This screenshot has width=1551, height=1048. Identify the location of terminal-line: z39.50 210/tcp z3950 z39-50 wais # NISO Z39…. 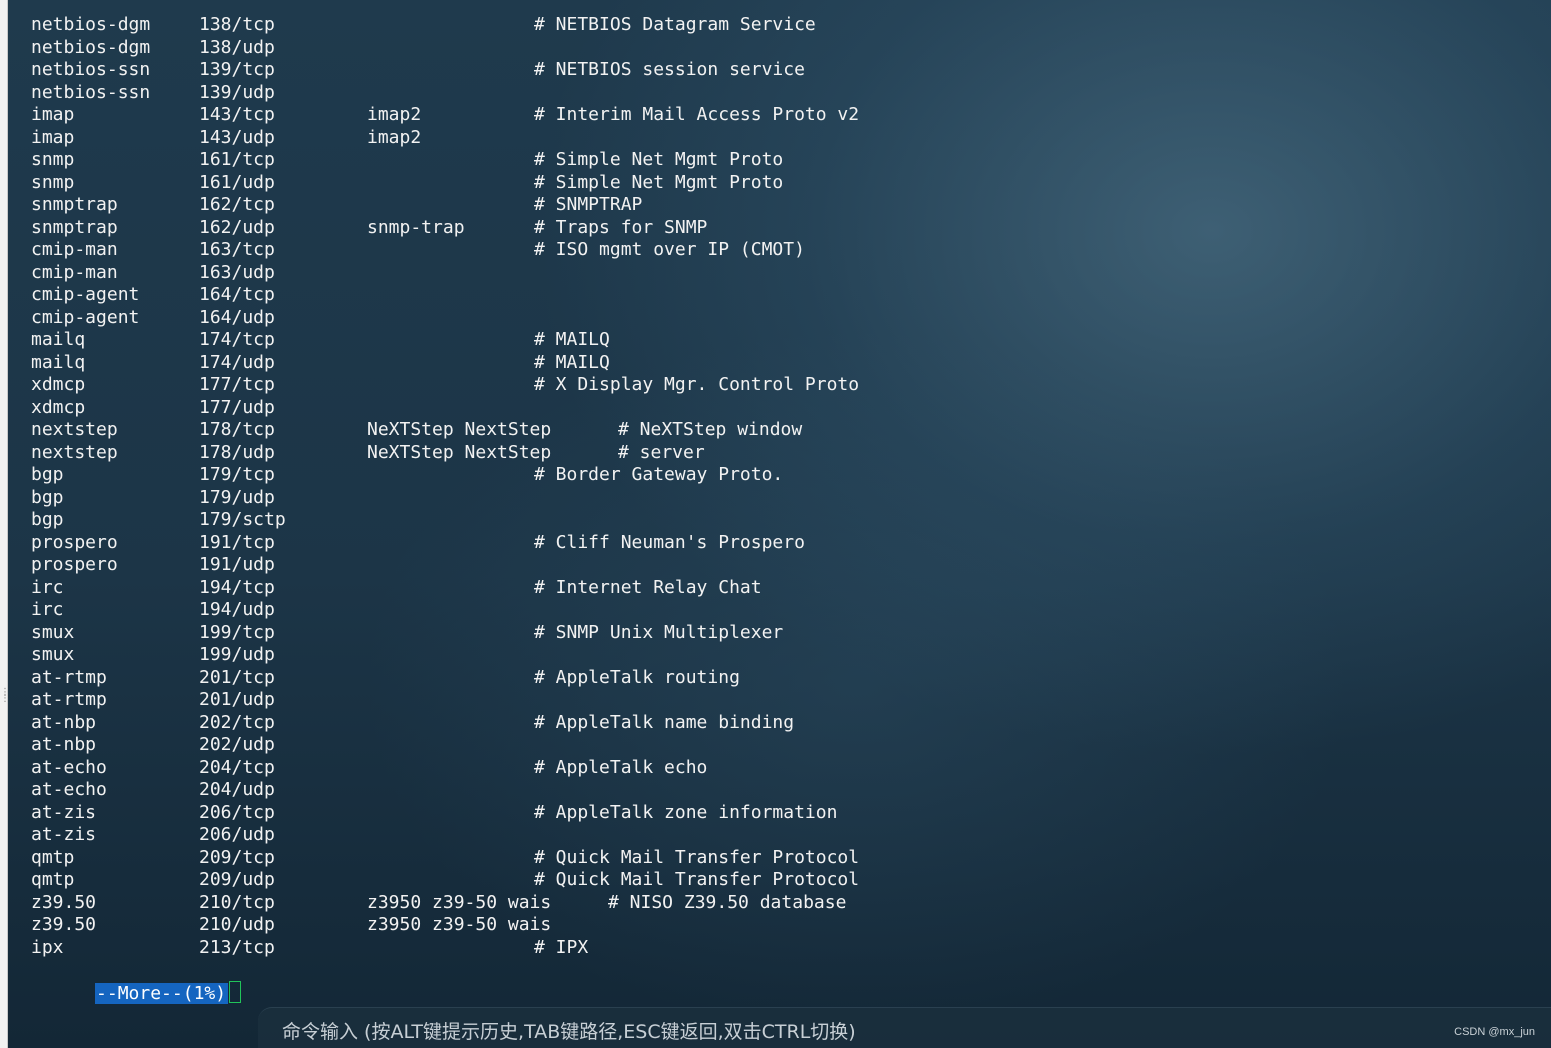
(581, 903).